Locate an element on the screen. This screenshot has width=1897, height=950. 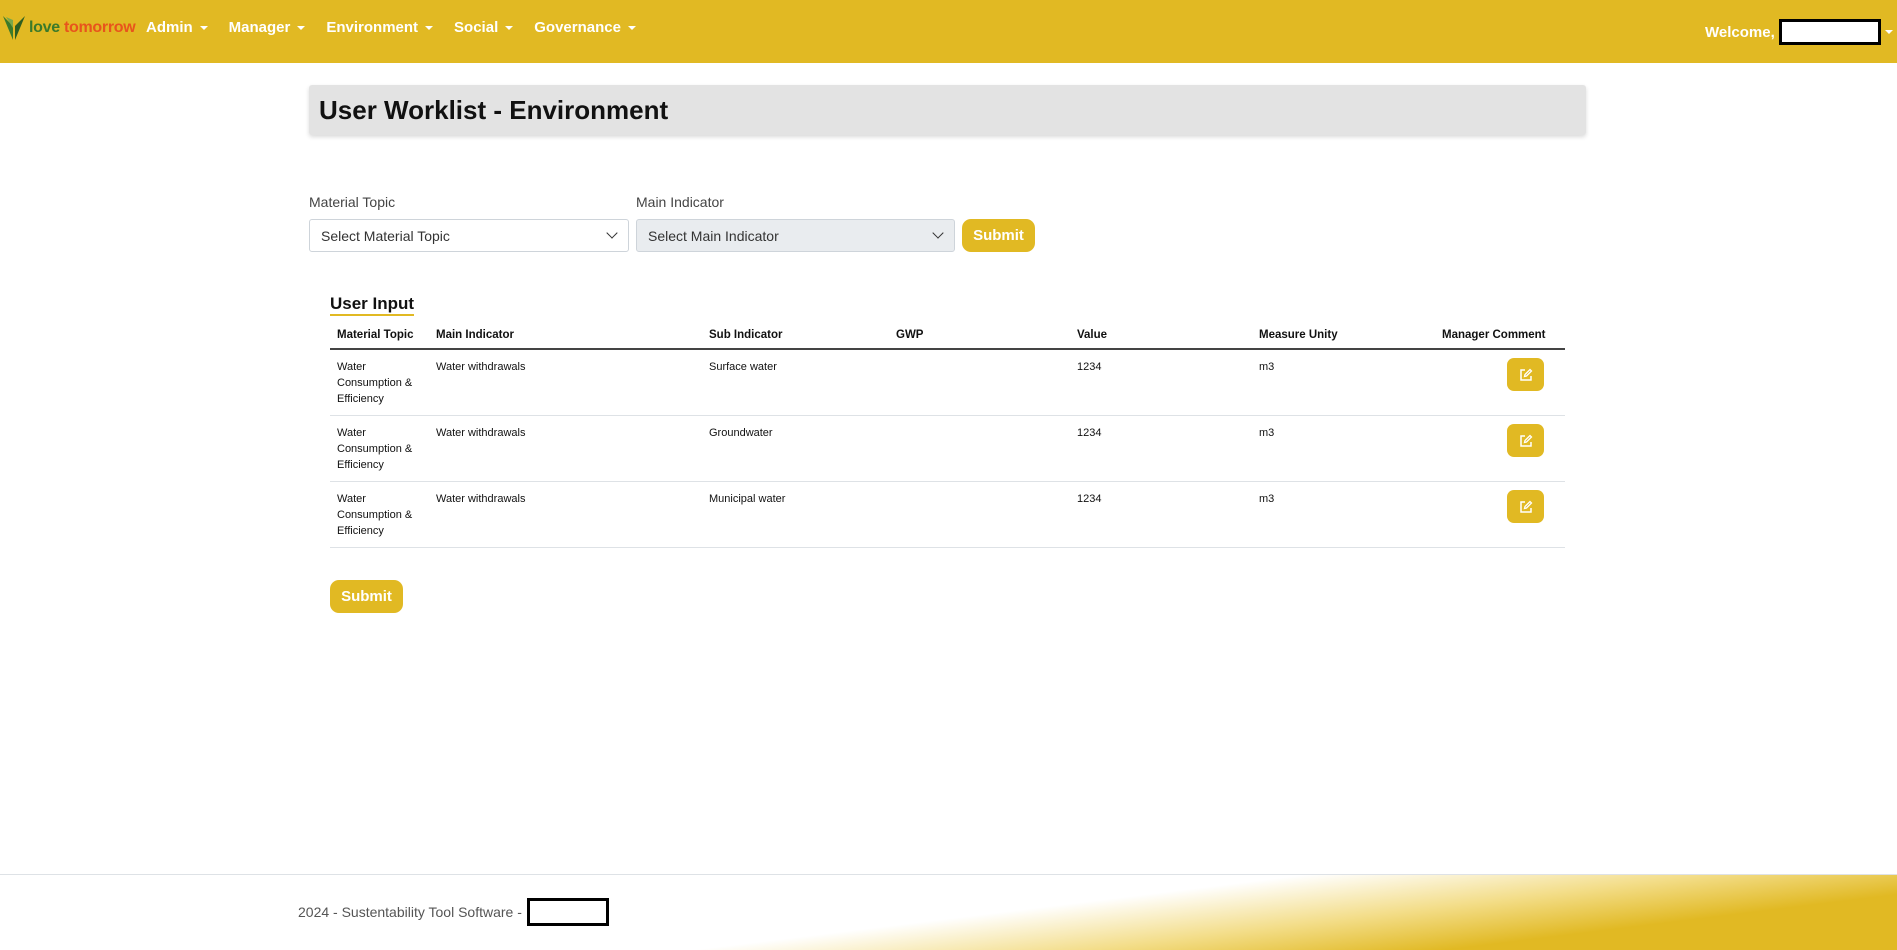
brand-tomorrow-text: tomorrow is located at coordinates (99, 27).